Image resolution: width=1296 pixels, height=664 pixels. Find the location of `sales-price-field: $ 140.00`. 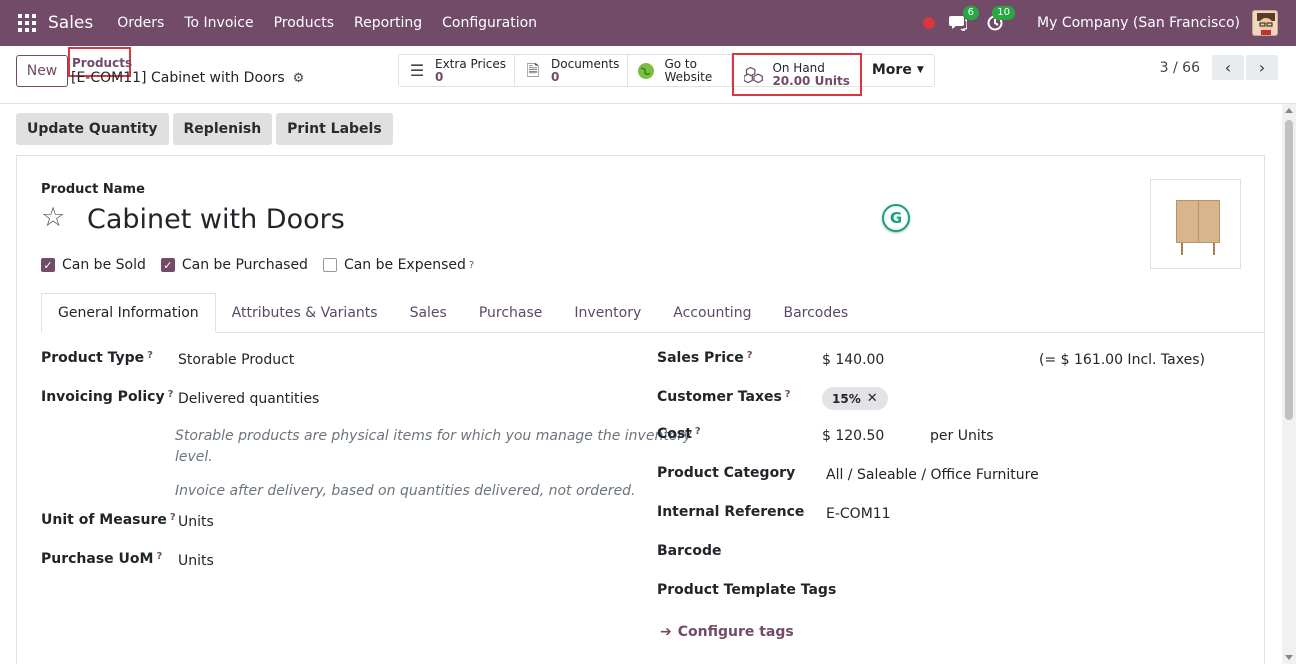

sales-price-field: $ 140.00 is located at coordinates (853, 360).